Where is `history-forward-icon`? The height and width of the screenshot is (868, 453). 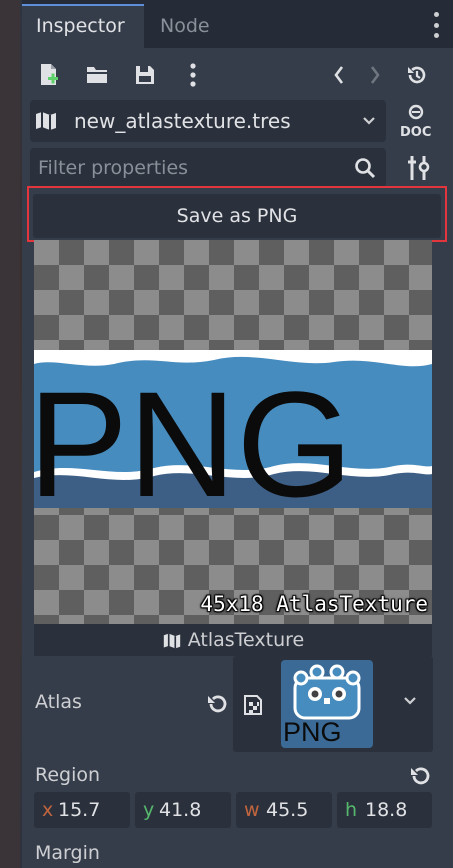
history-forward-icon is located at coordinates (375, 75).